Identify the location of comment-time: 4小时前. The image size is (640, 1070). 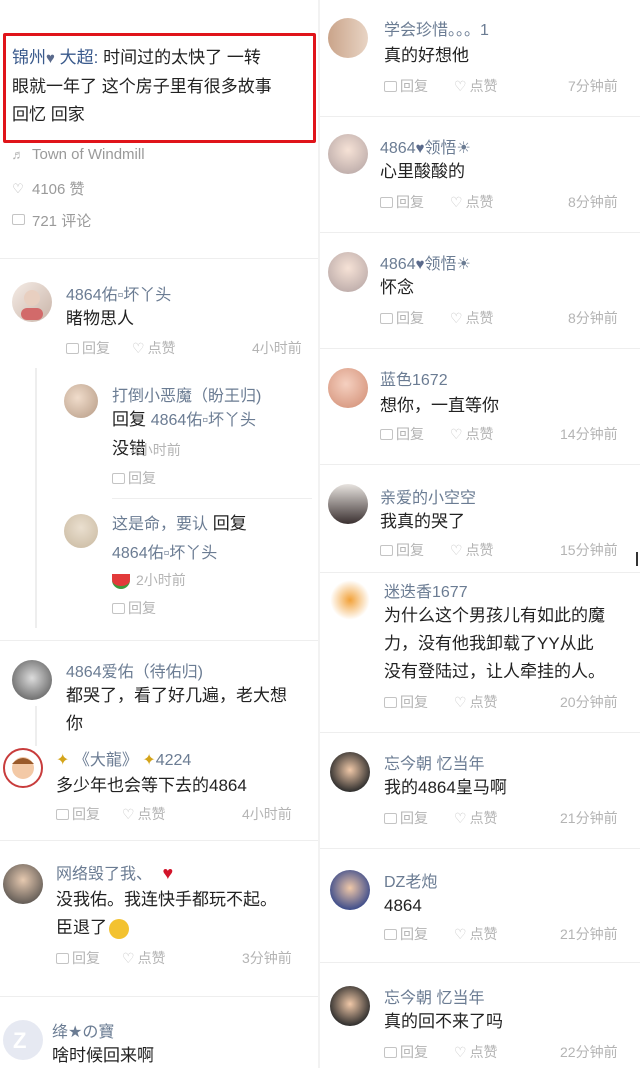
(156, 450).